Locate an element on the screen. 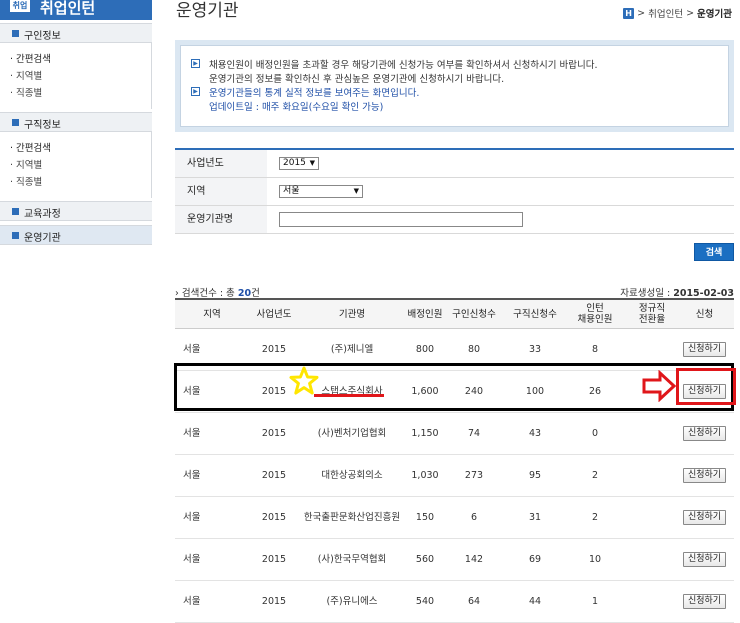  sidebar-section-job-seek: 구직정보 is located at coordinates (76, 122).